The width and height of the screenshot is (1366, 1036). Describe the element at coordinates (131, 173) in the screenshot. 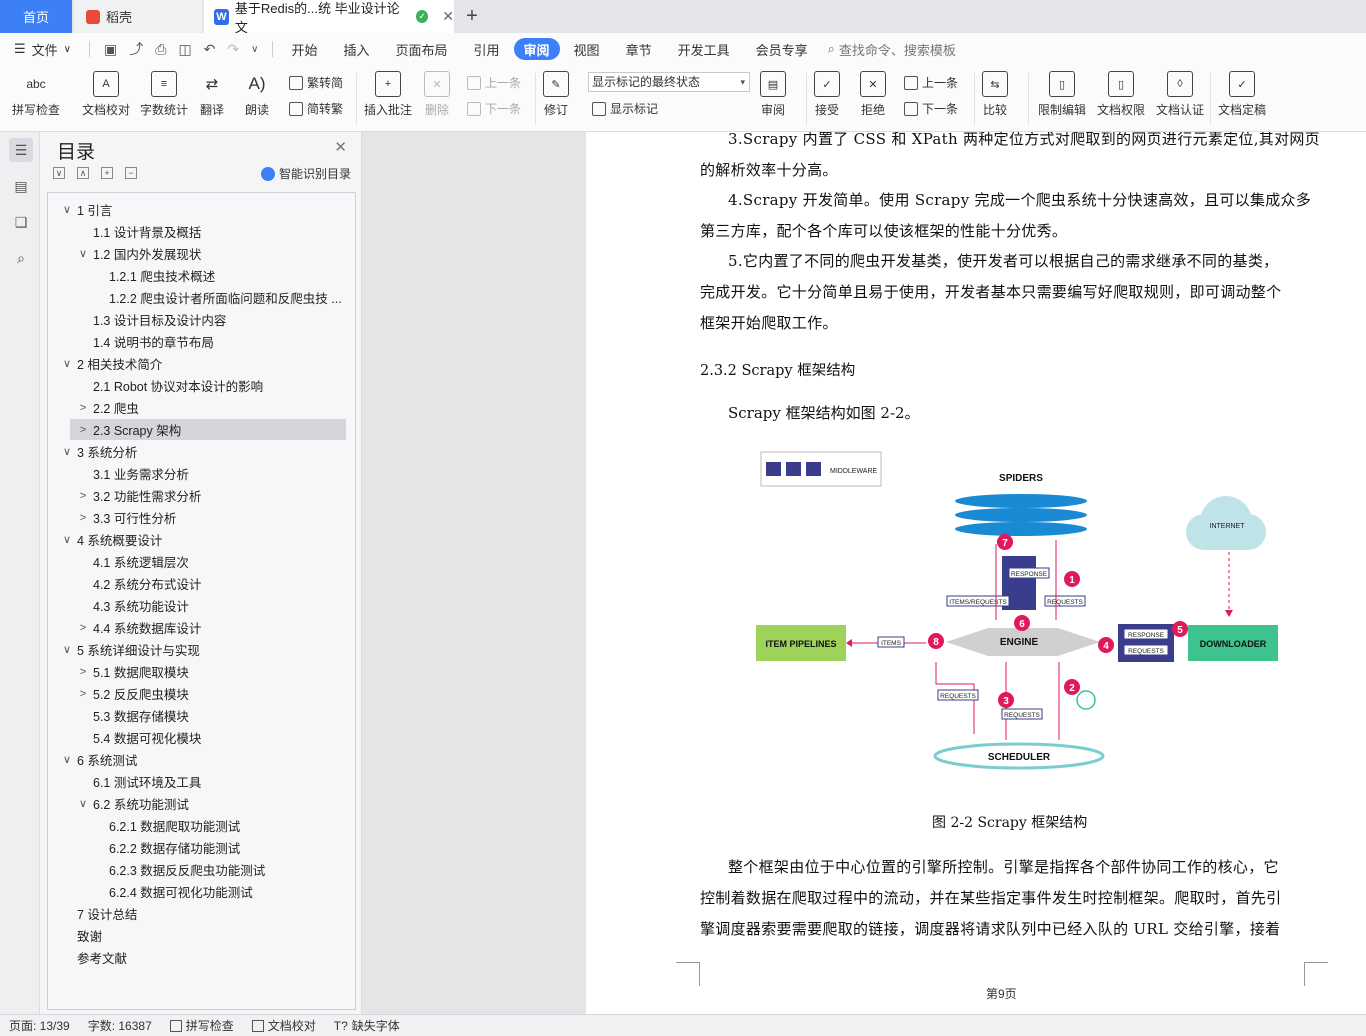

I see `remove-heading-icon: −` at that location.